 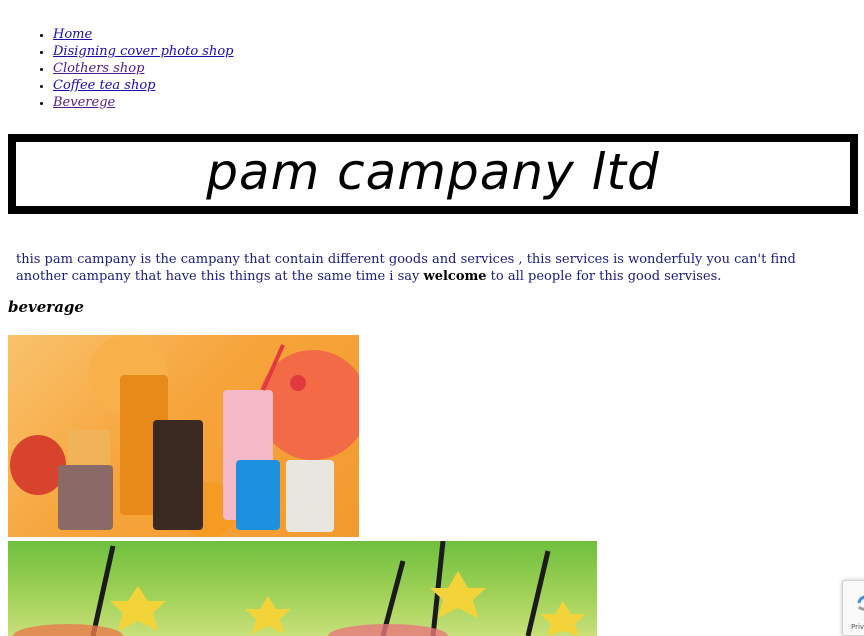 I want to click on nav-item-coffee-tea: Coffee tea shop, so click(x=143, y=85).